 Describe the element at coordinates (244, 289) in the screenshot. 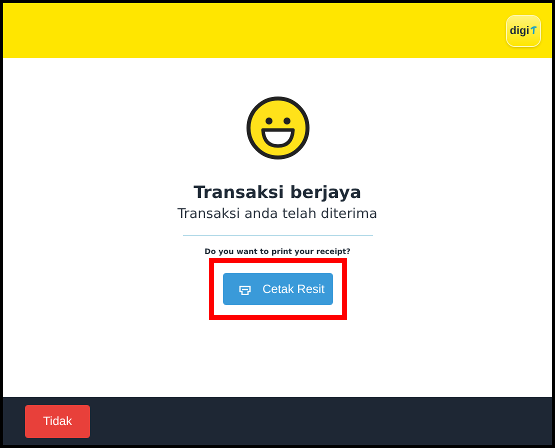

I see `printer-icon` at that location.